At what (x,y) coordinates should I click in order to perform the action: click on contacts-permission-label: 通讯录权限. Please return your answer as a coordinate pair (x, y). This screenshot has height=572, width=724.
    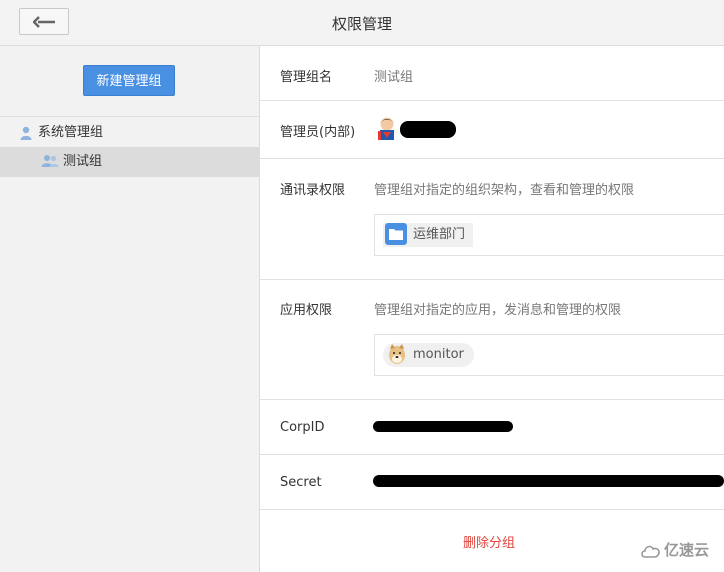
    Looking at the image, I should click on (313, 190).